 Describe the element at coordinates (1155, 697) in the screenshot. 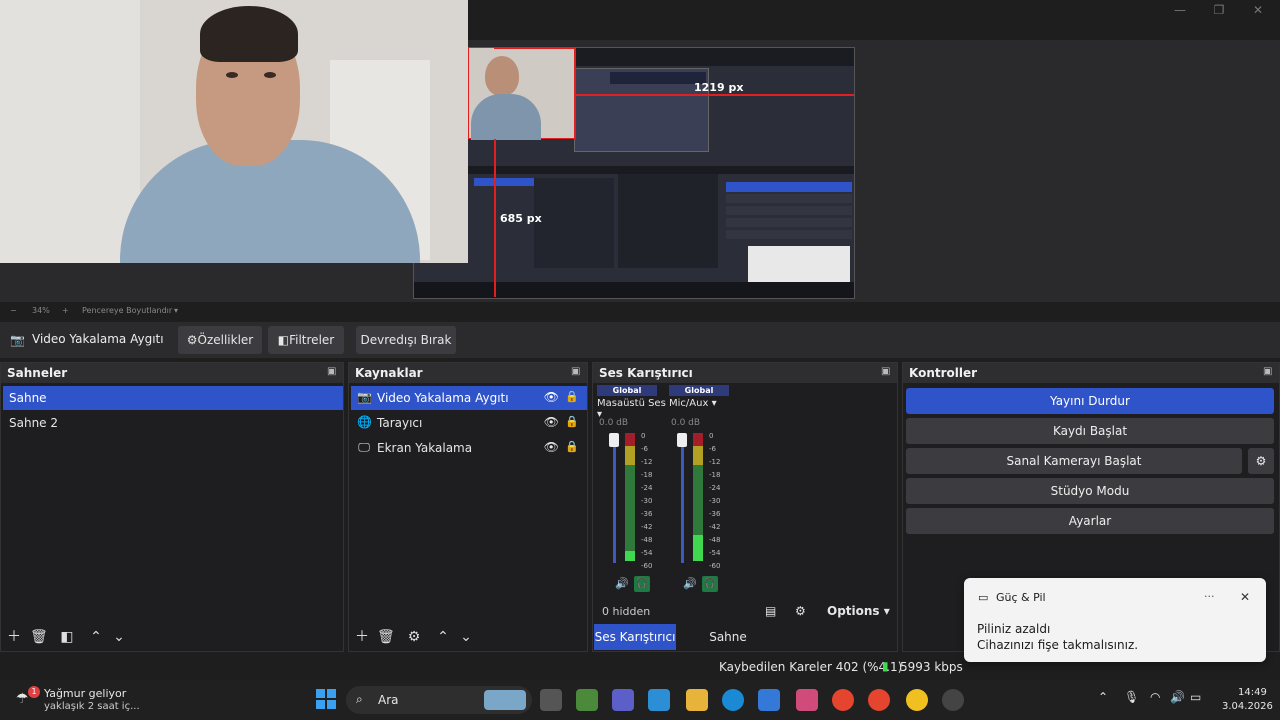

I see `wifi-icon: ◠` at that location.